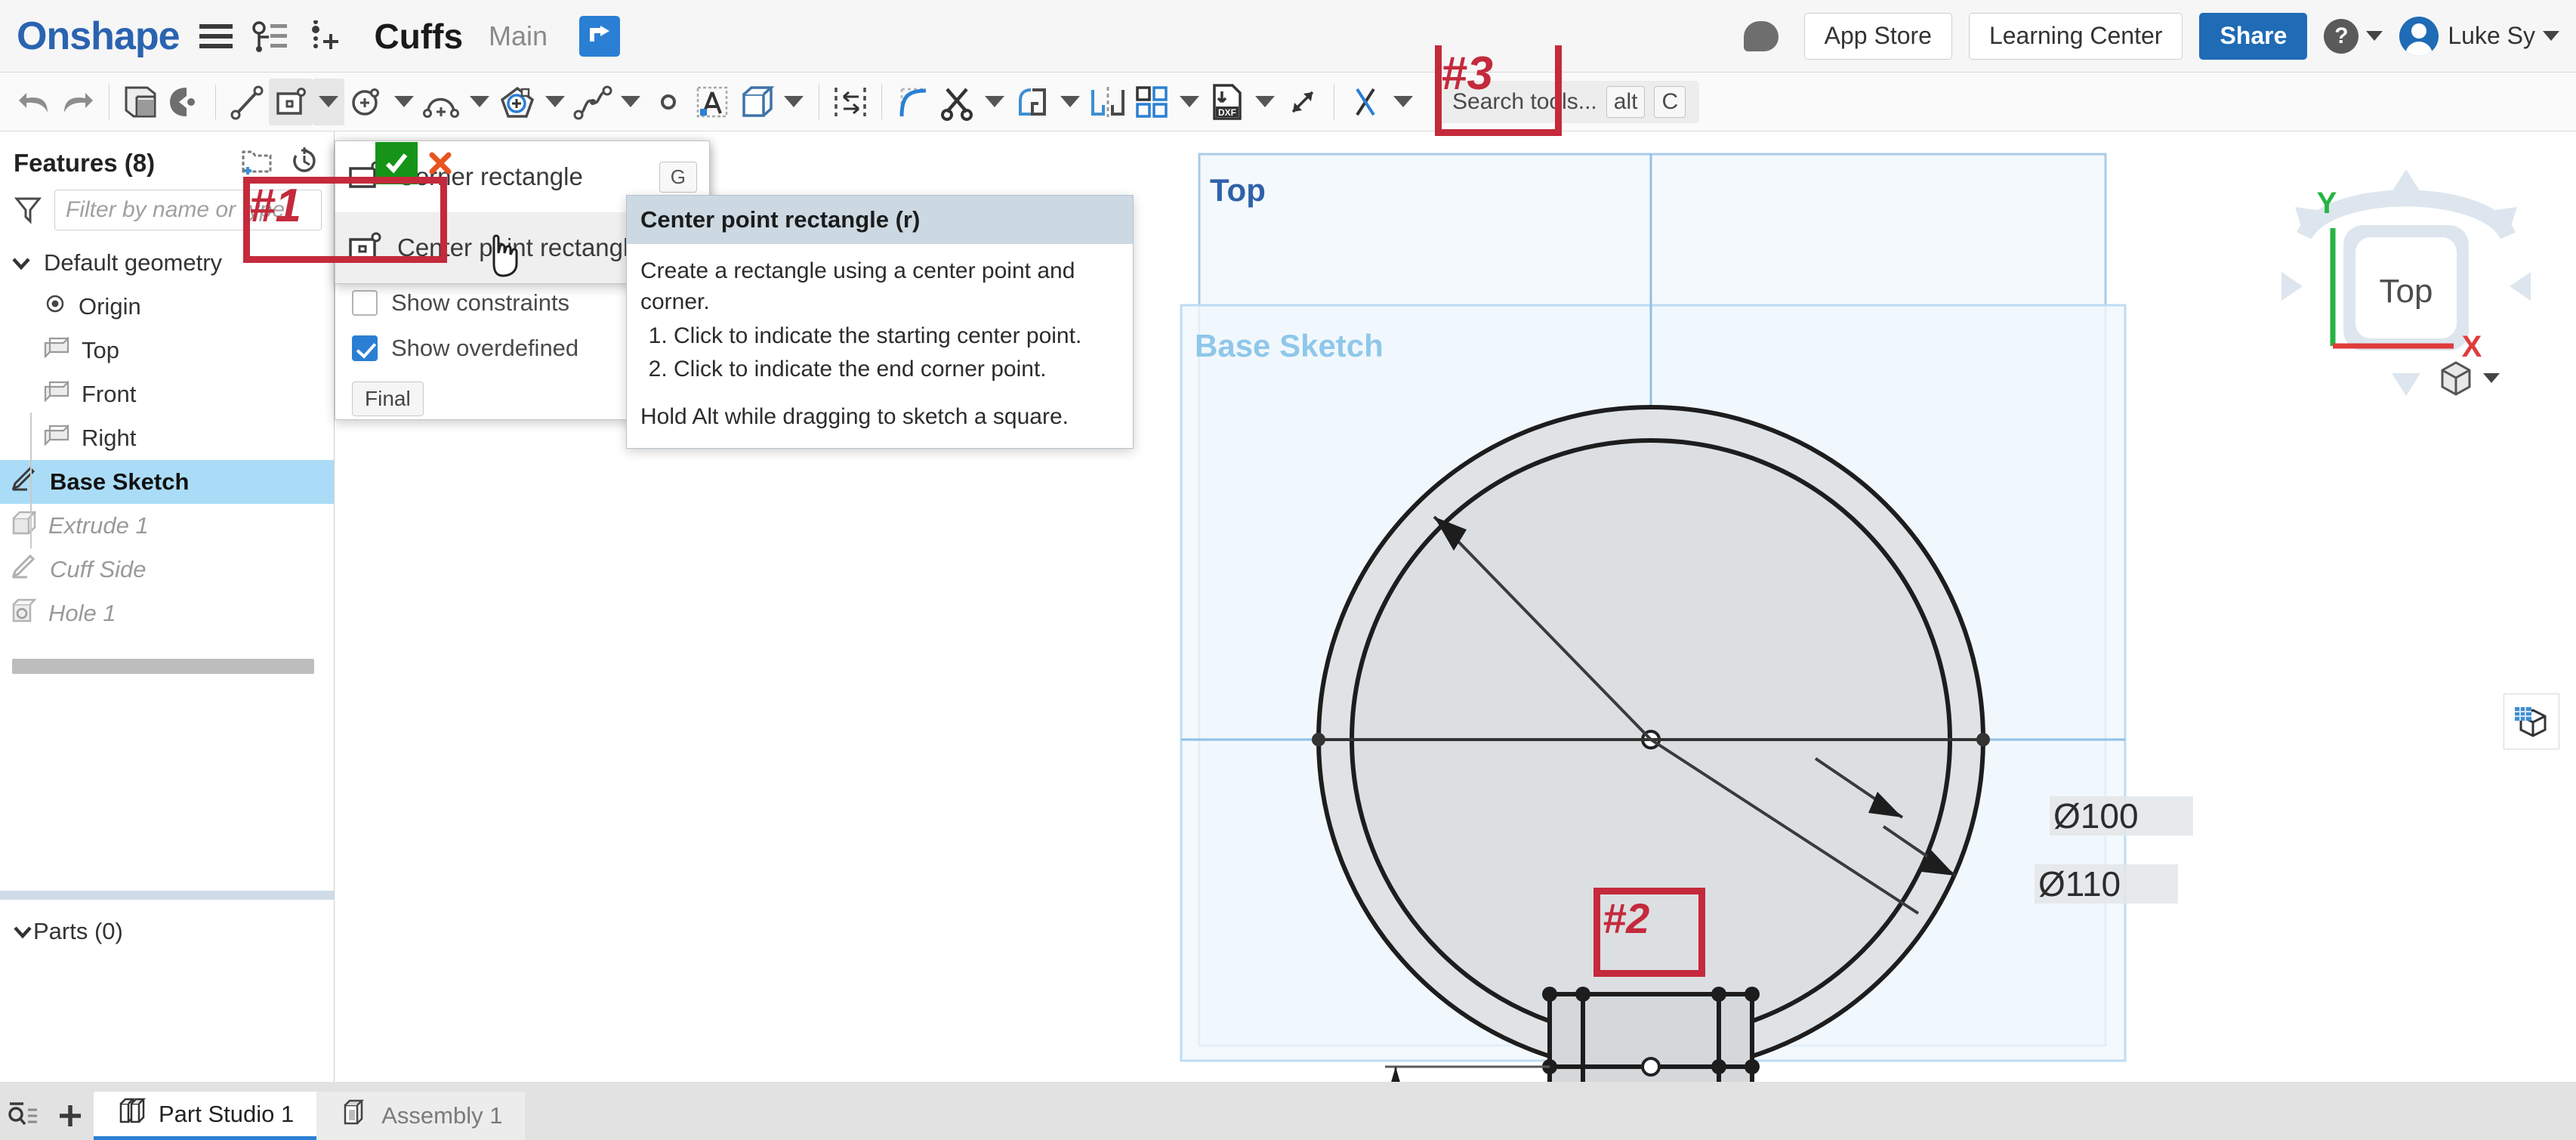  I want to click on tab-assembly-1: Assembly 1, so click(421, 1116).